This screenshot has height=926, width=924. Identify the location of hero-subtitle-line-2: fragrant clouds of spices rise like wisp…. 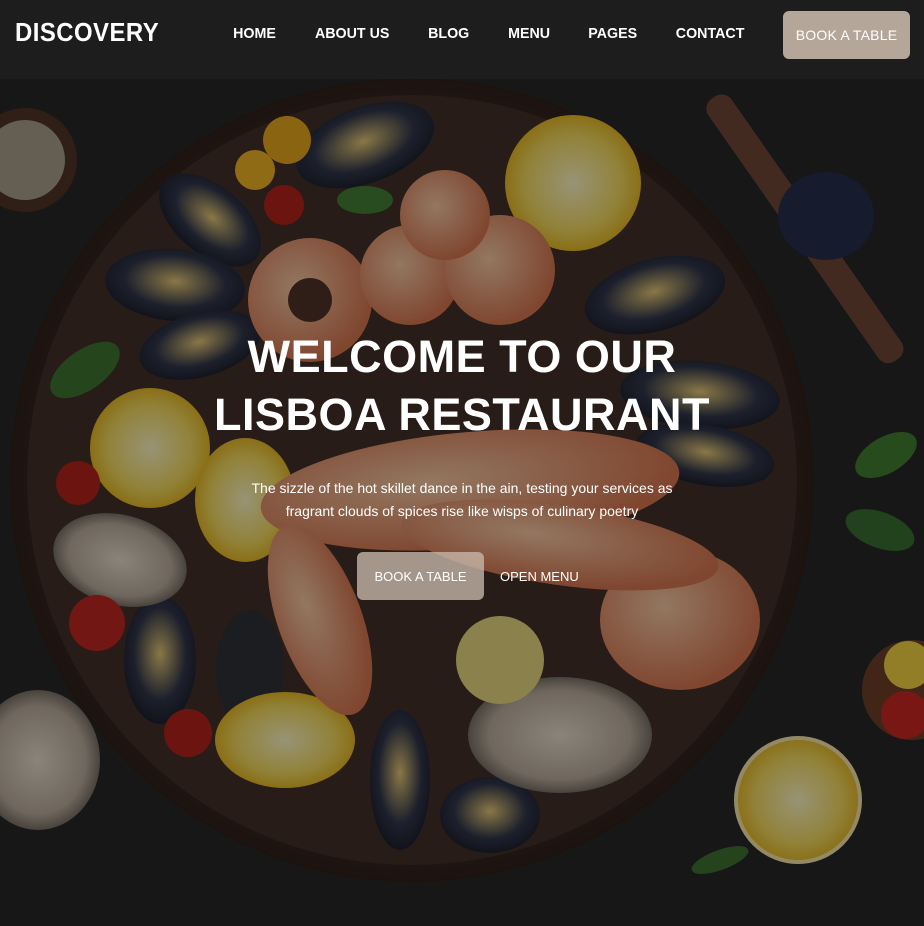
(462, 511).